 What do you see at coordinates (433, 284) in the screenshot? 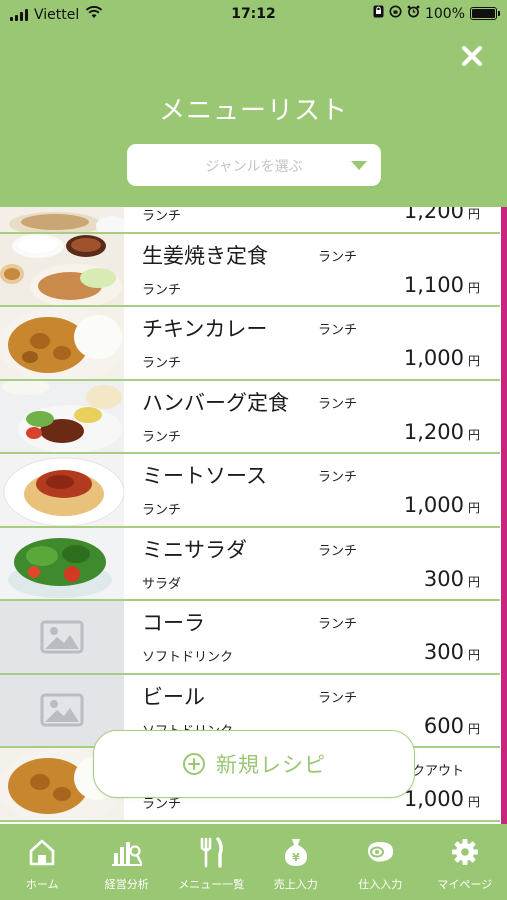
I see `menu-item-price-value: 1,100` at bounding box center [433, 284].